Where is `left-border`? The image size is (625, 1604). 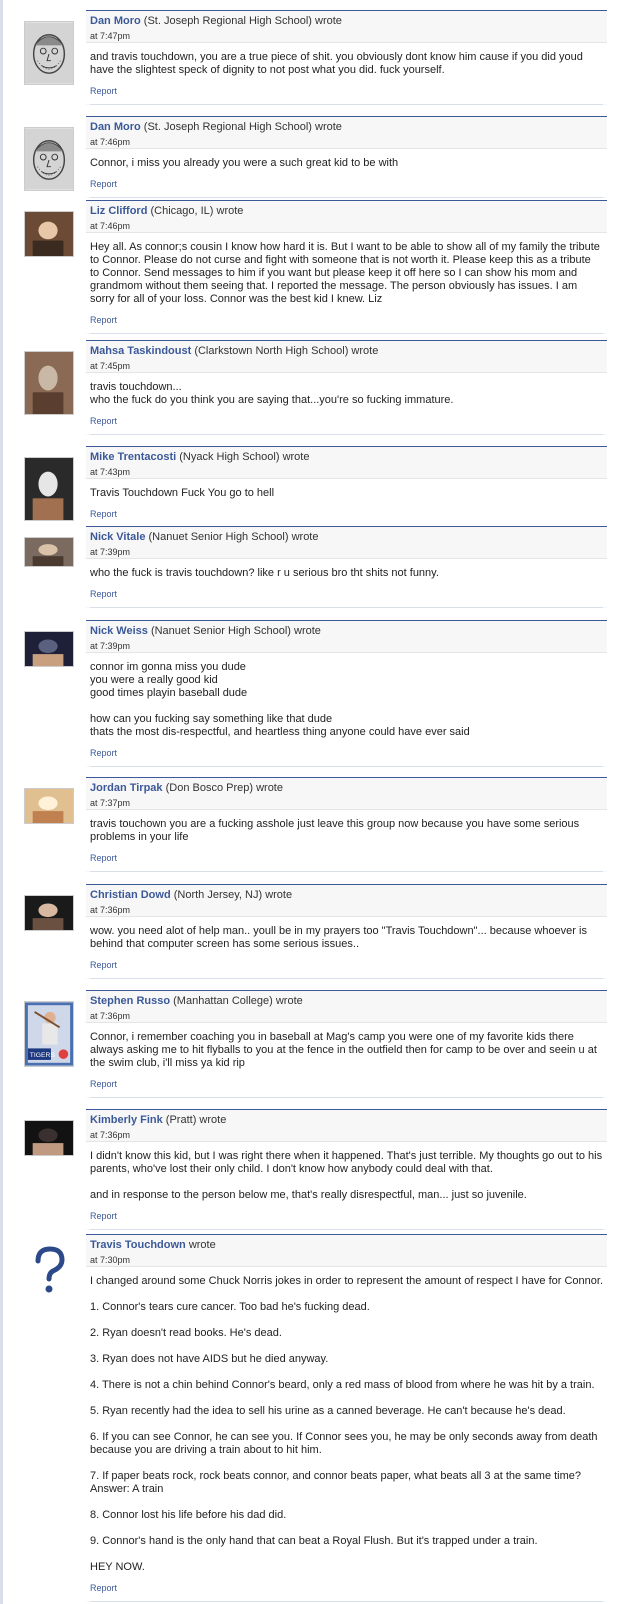
left-border is located at coordinates (1, 802).